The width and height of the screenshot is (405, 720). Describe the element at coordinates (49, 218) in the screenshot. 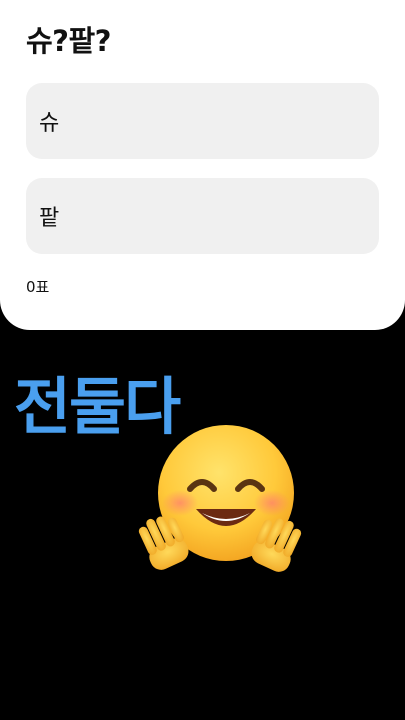

I see `poll-option-label: 팥` at that location.